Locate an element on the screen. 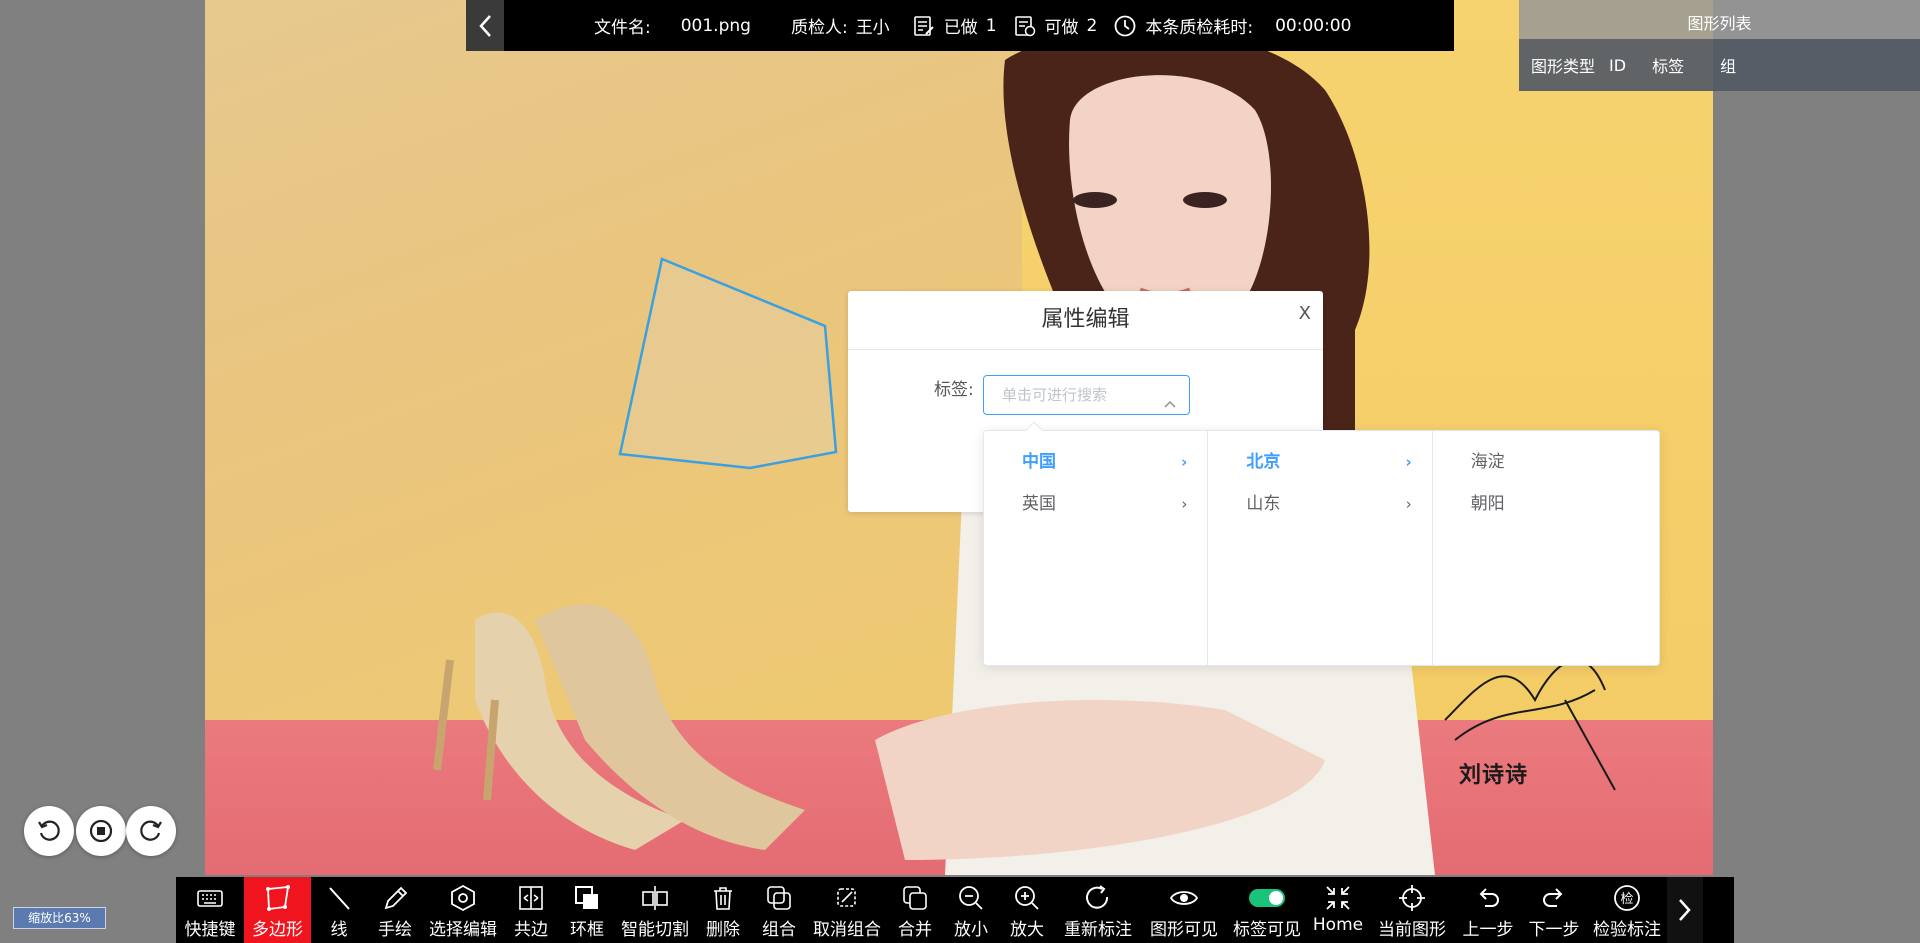 The image size is (1920, 943). tool-label: 下一步 is located at coordinates (1554, 930).